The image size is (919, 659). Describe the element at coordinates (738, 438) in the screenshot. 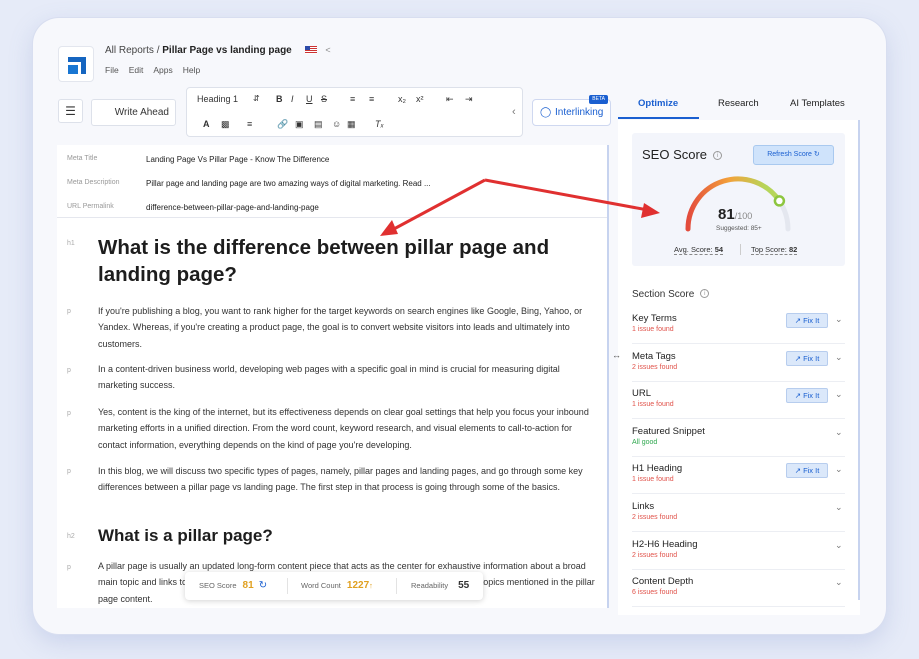

I see `section-row: Featured Snippet All good ⌄` at that location.